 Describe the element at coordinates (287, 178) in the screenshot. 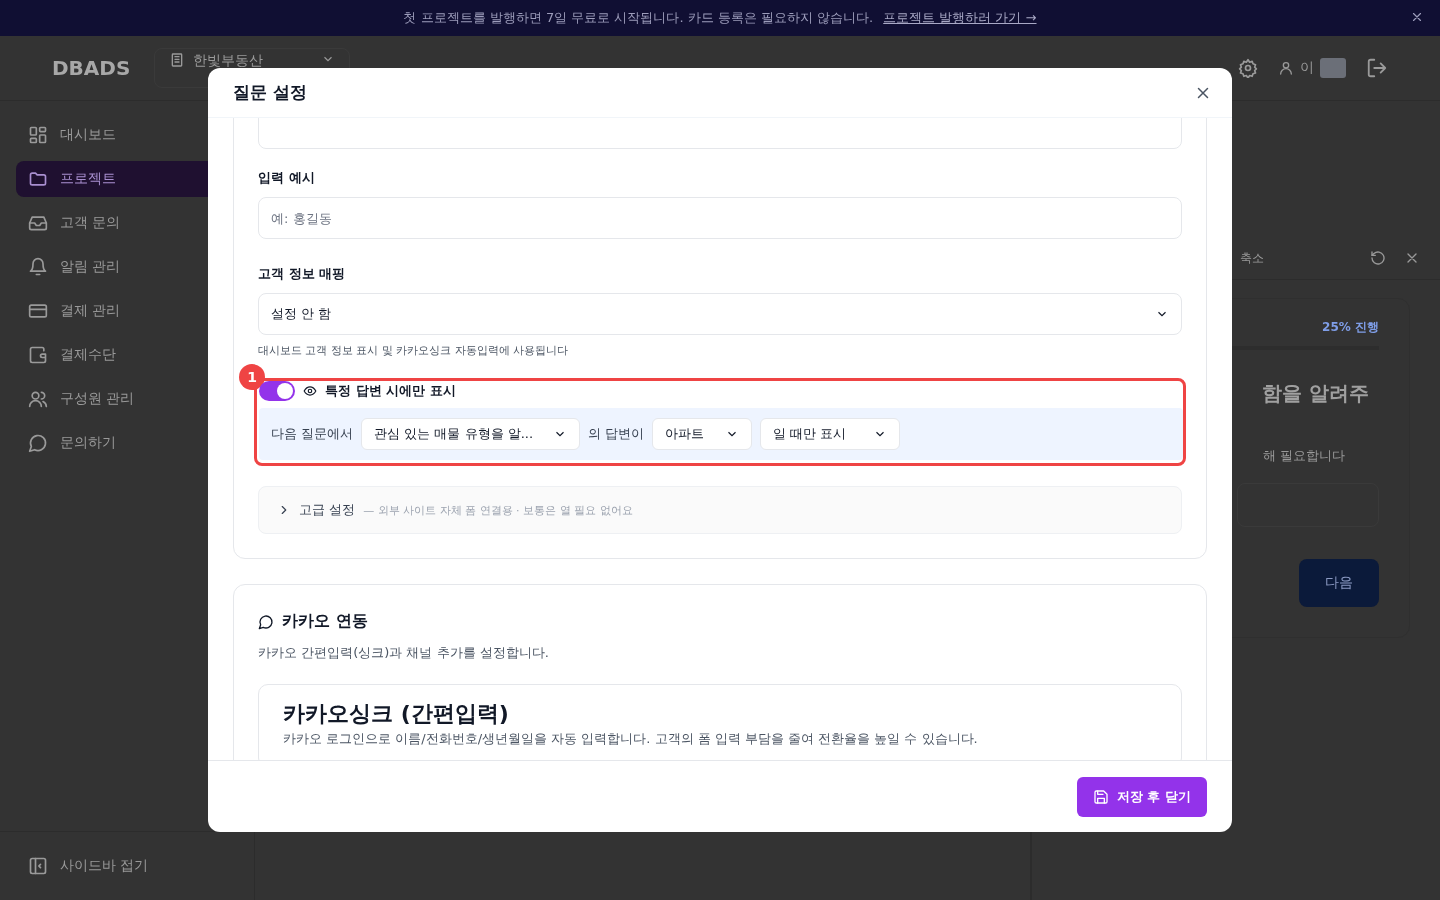

I see `field-label: 입력 예시` at that location.